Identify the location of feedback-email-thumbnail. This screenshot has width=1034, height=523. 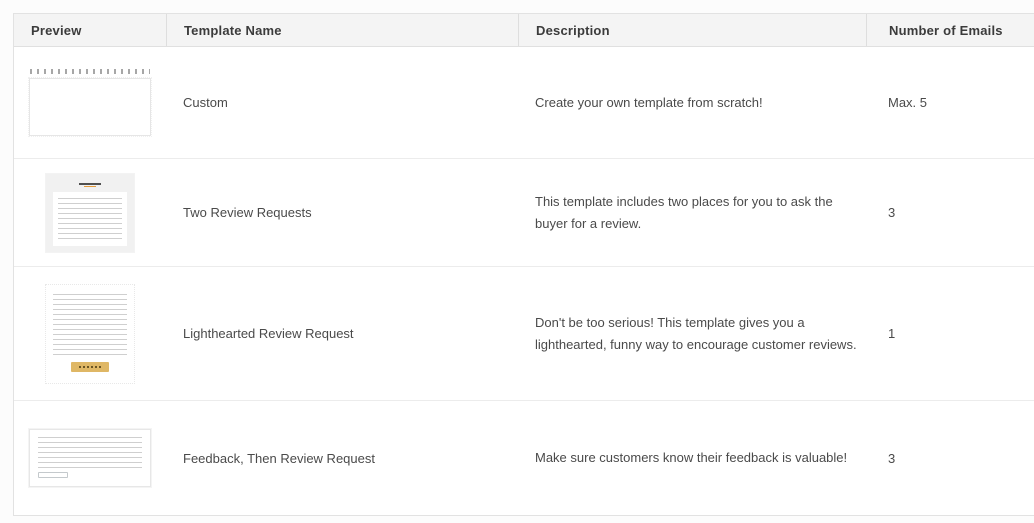
(90, 458).